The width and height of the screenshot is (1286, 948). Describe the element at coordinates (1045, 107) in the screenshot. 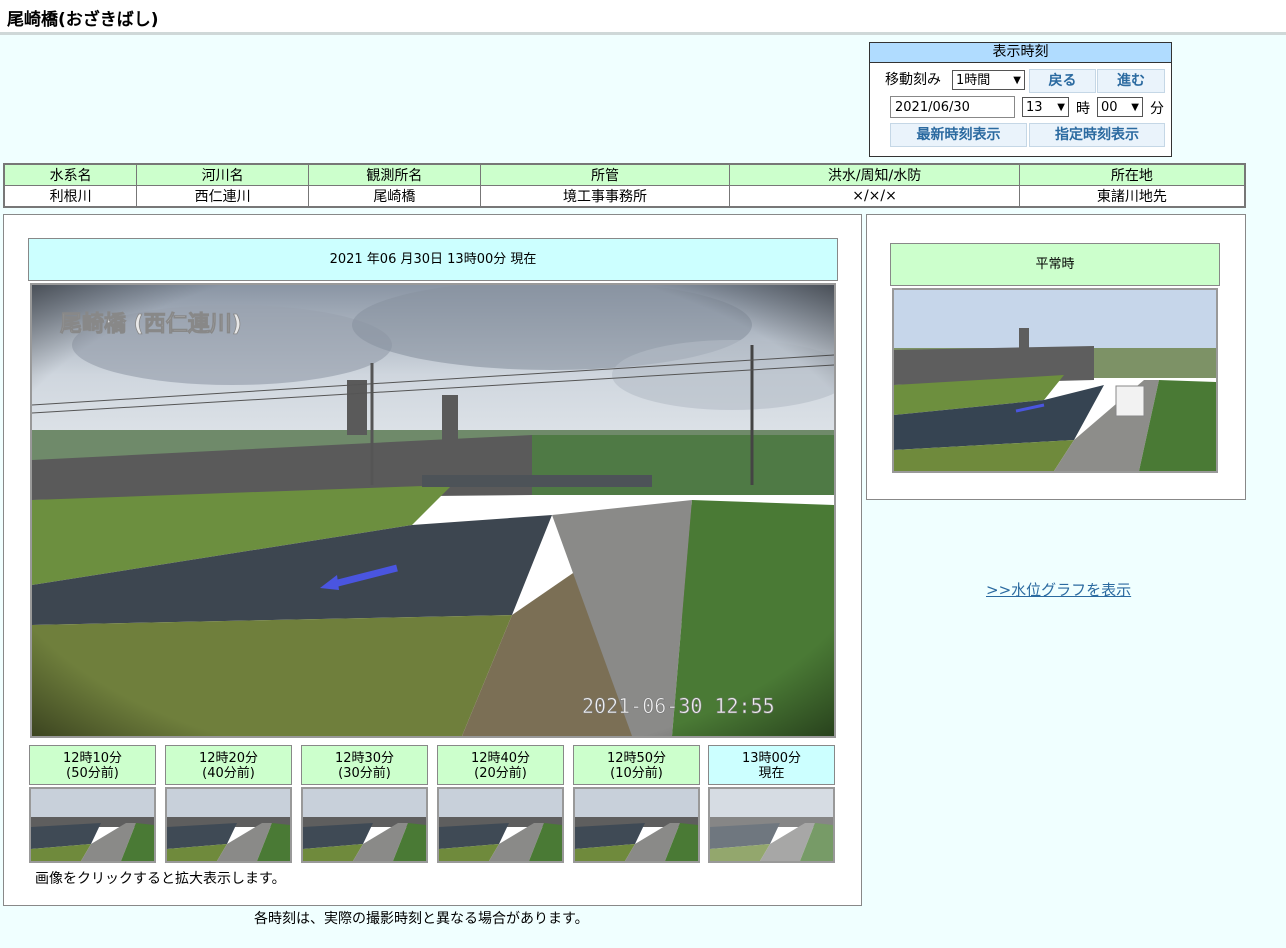

I see `hour-select: 13 ▼` at that location.